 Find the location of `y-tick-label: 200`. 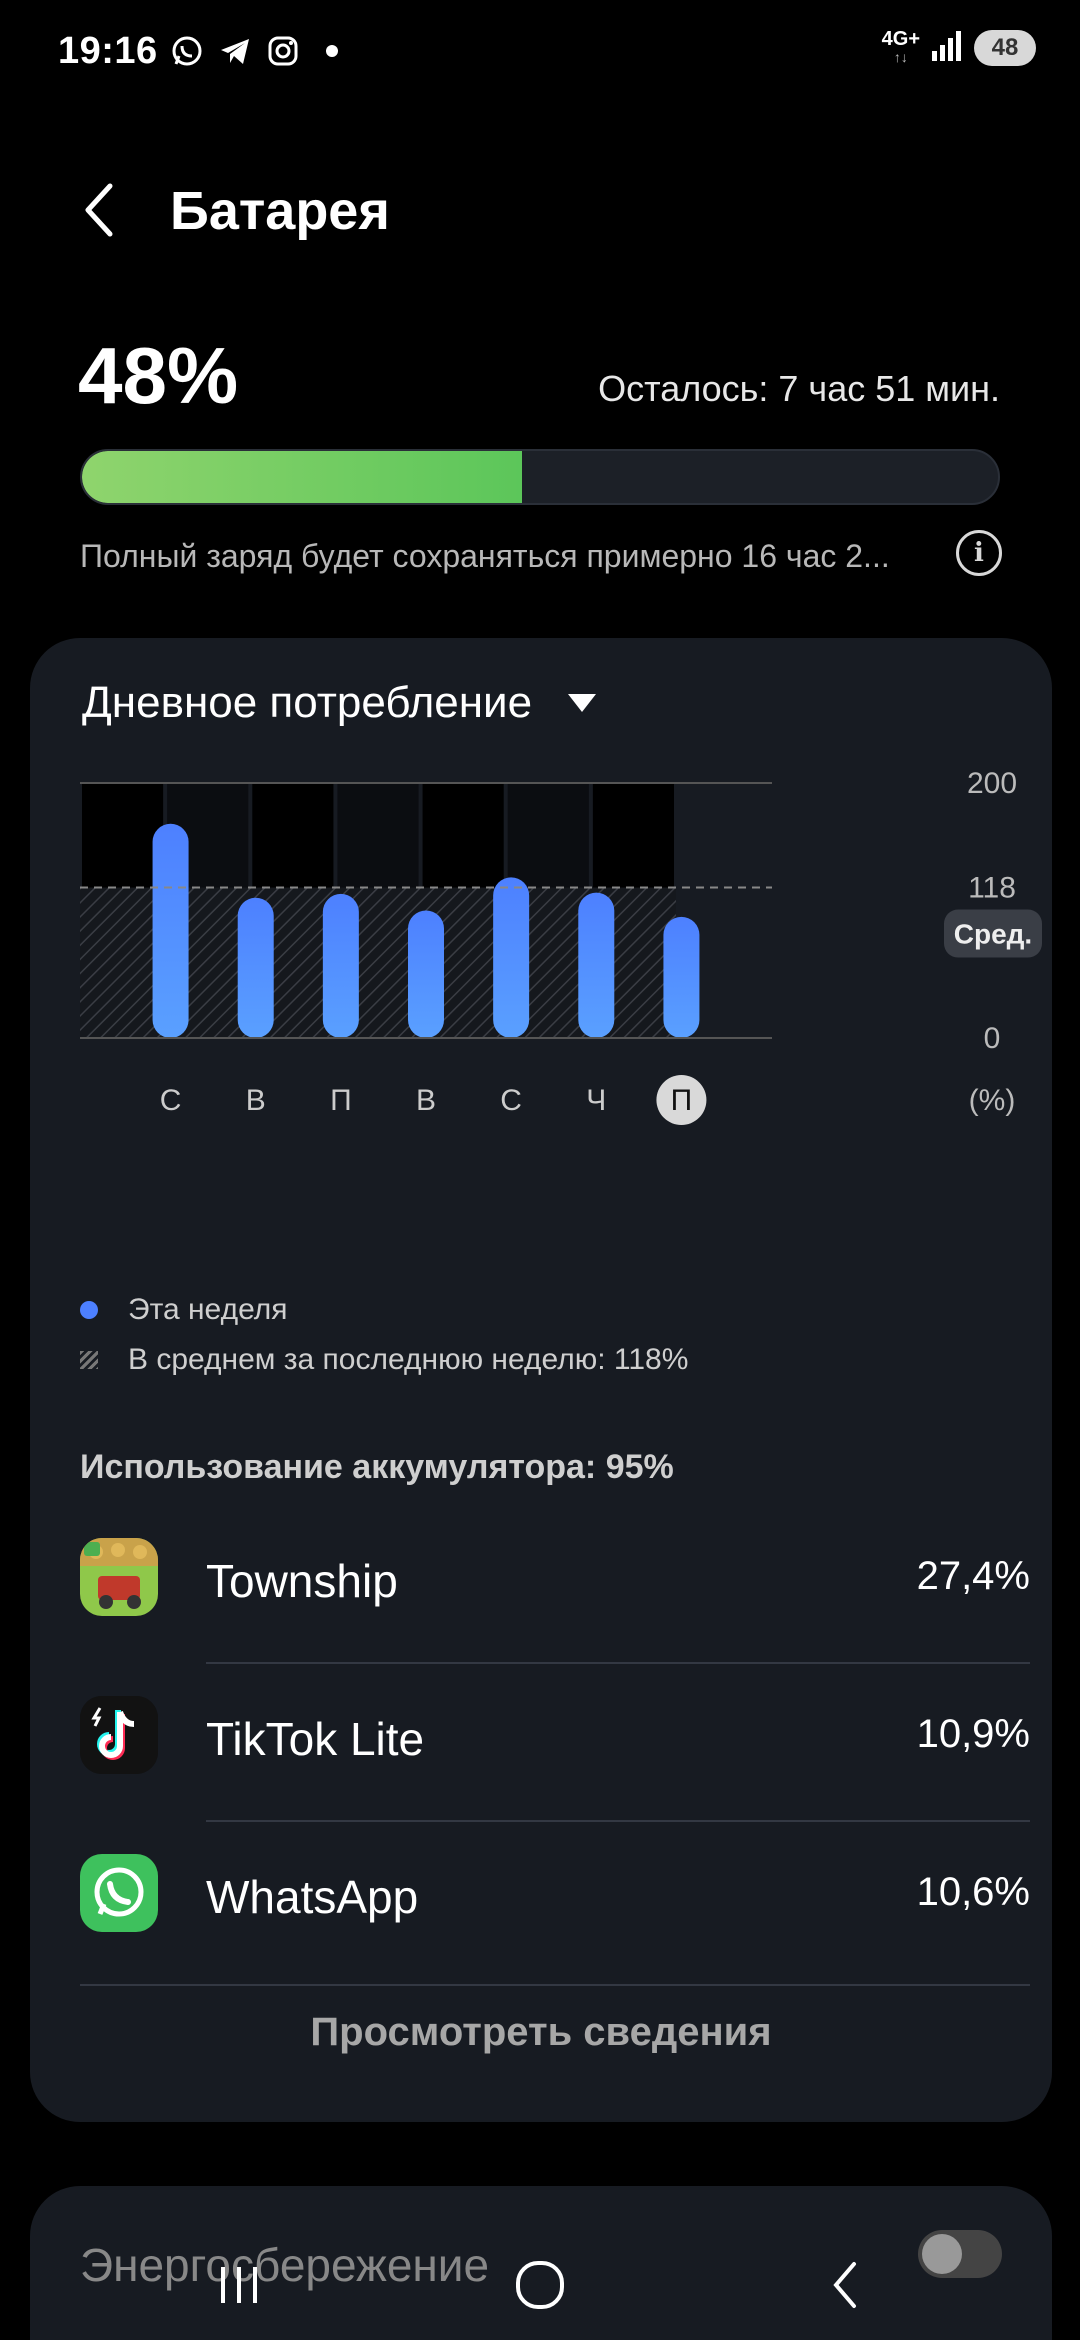

y-tick-label: 200 is located at coordinates (992, 784).